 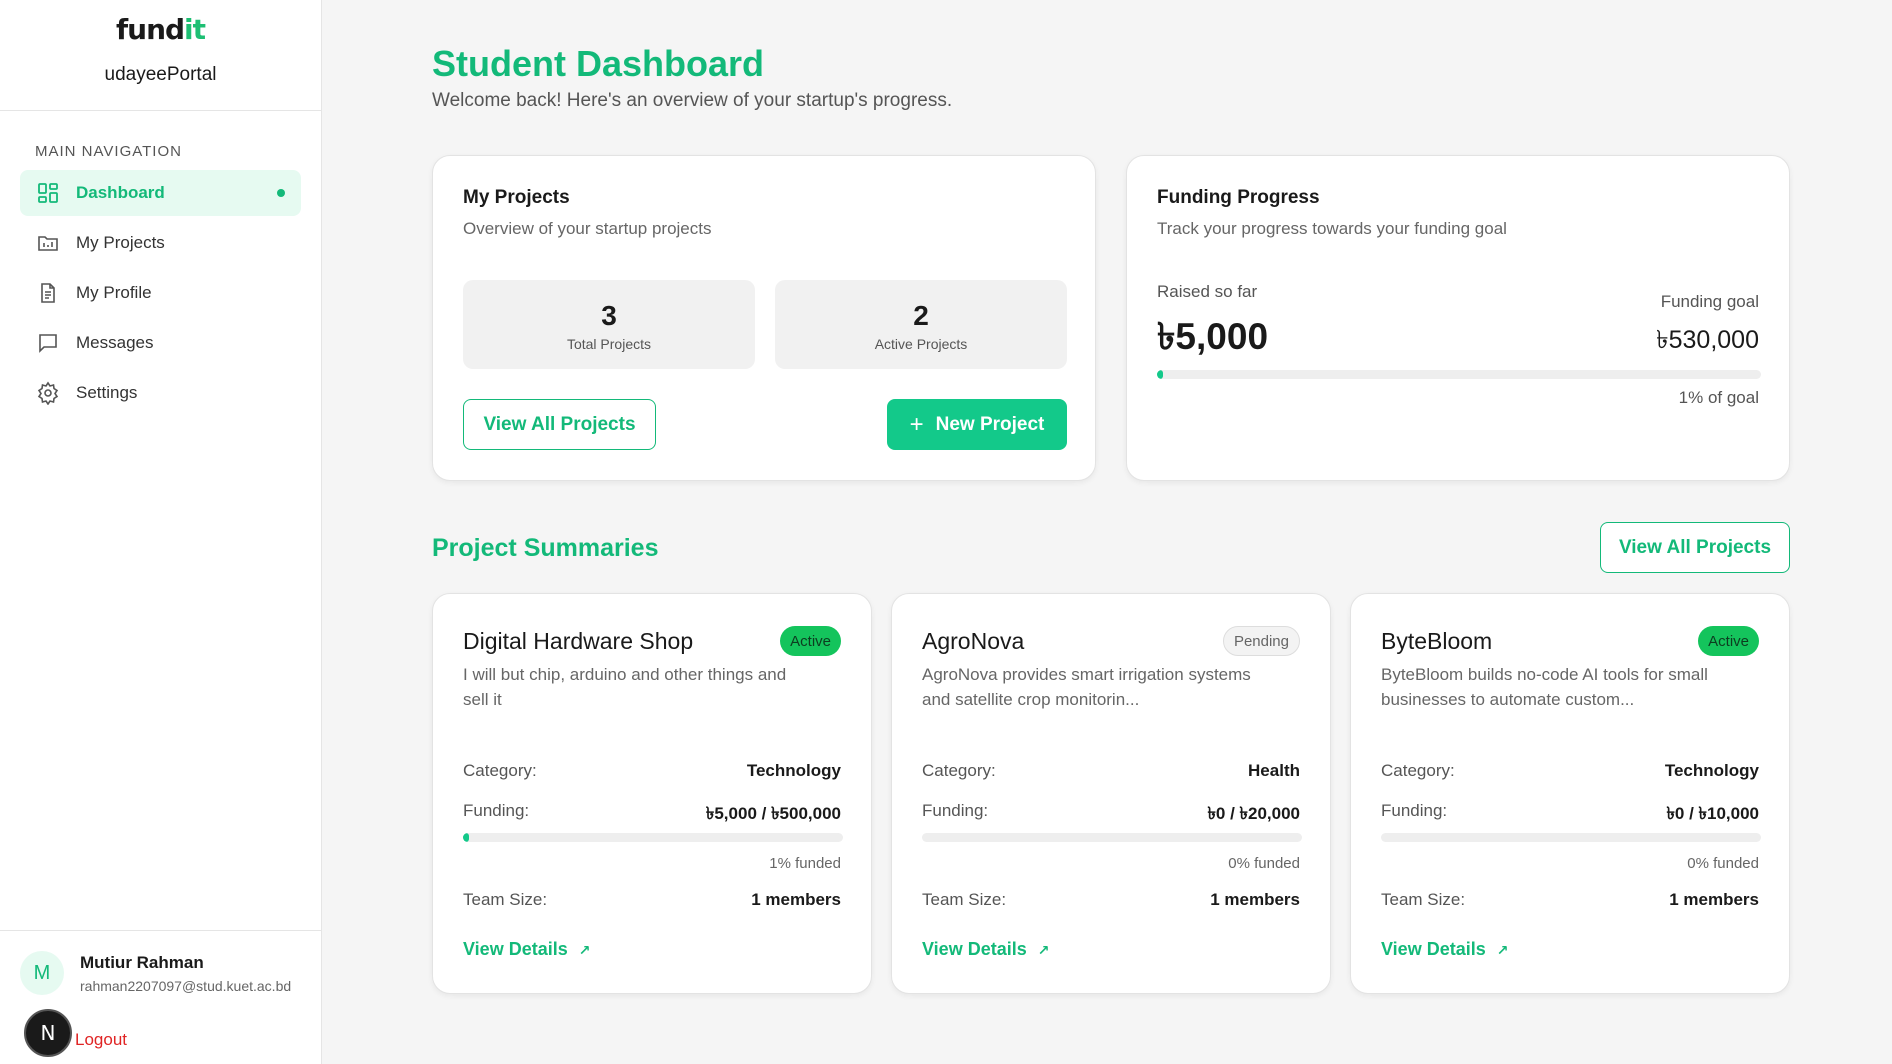 What do you see at coordinates (150, 29) in the screenshot?
I see `logo-text-a: fund` at bounding box center [150, 29].